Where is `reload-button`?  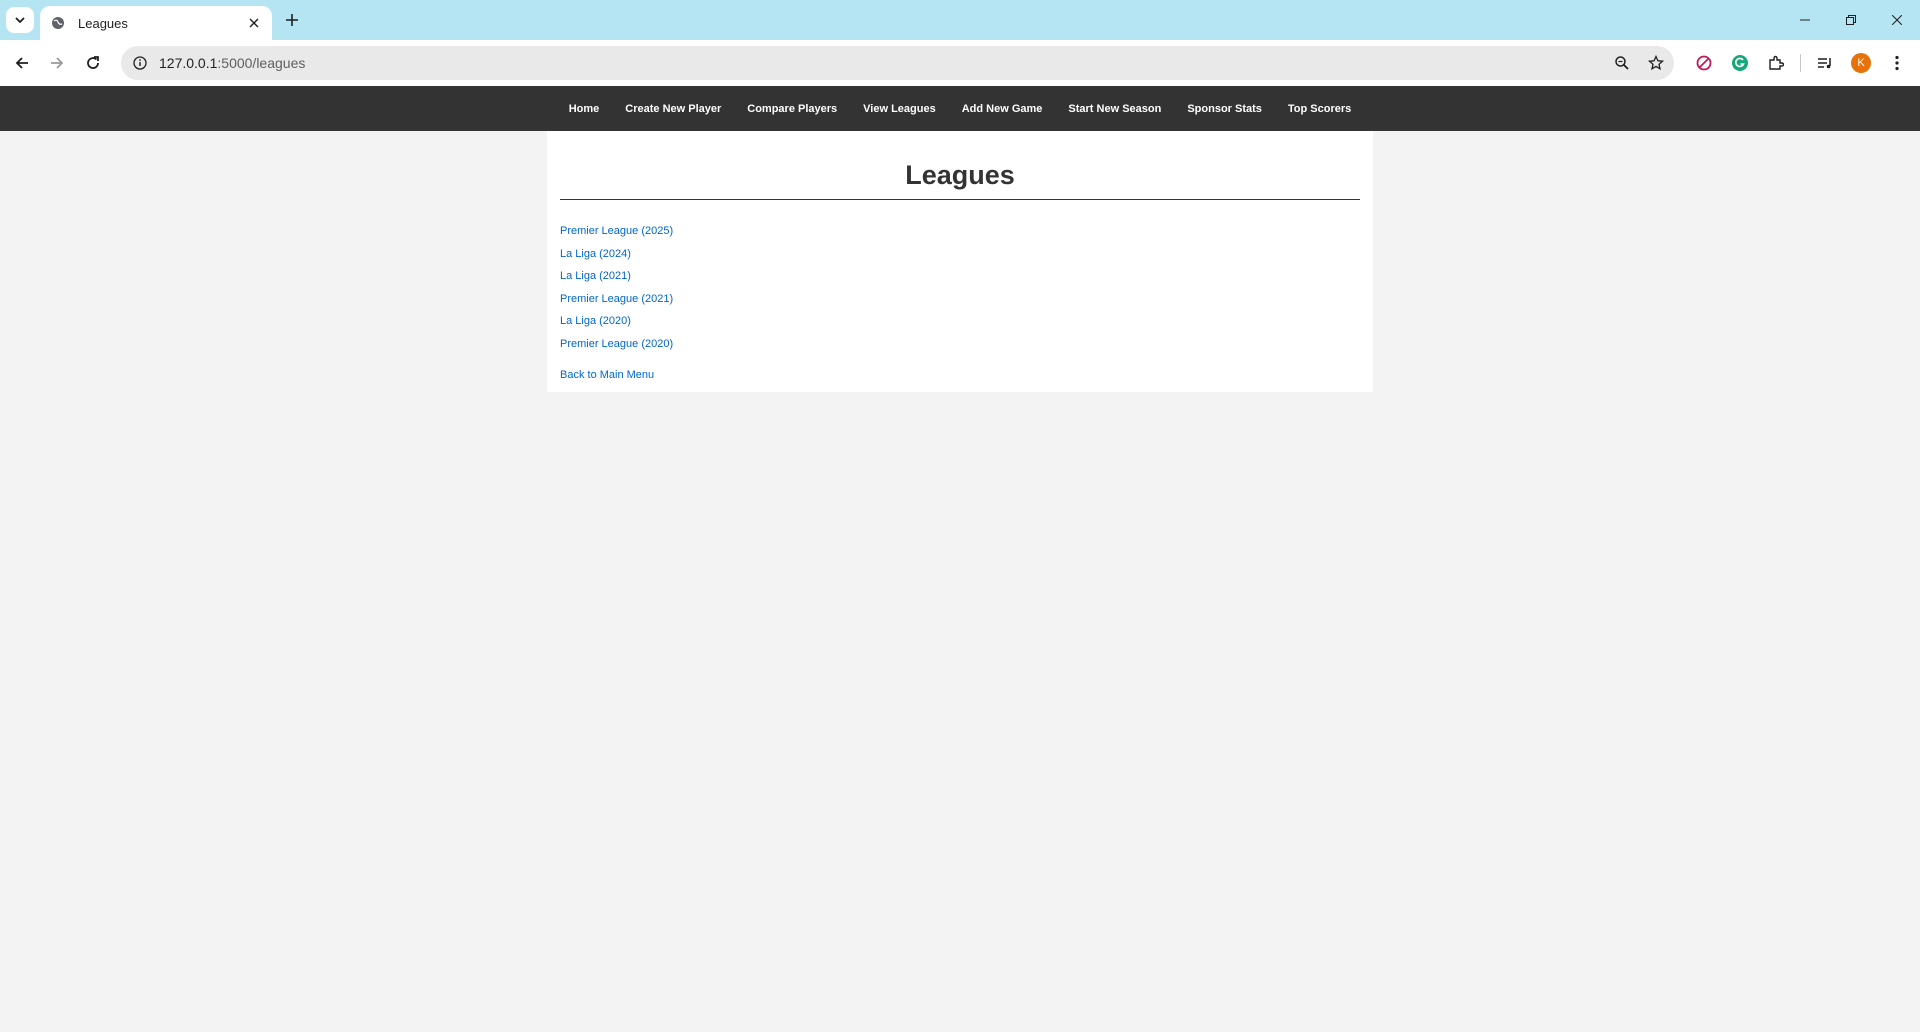
reload-button is located at coordinates (93, 63).